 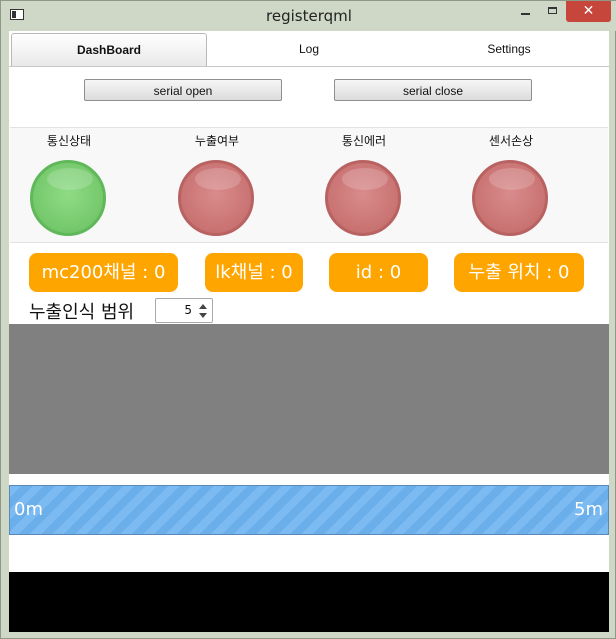 I want to click on leak-range-spinbox: 5, so click(x=184, y=310).